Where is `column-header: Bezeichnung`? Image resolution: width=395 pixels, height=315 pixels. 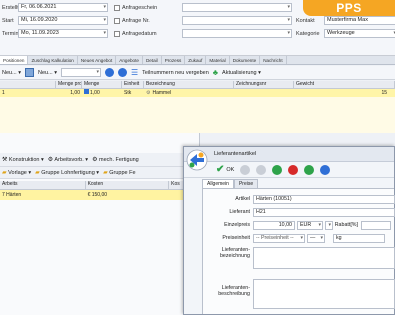
column-header: Bezeichnung is located at coordinates (189, 84).